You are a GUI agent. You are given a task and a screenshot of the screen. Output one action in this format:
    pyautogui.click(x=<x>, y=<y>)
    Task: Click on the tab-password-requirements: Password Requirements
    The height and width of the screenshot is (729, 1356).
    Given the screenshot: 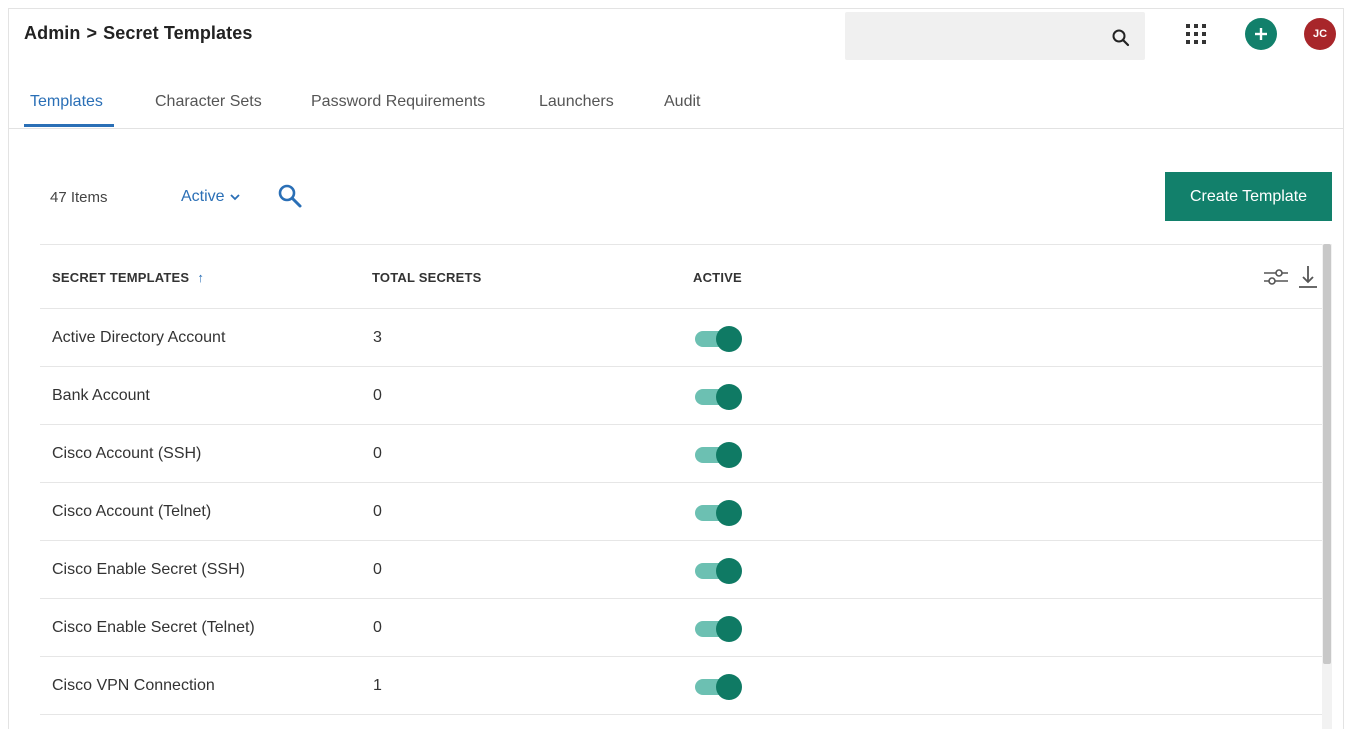 What is the action you would take?
    pyautogui.click(x=398, y=102)
    